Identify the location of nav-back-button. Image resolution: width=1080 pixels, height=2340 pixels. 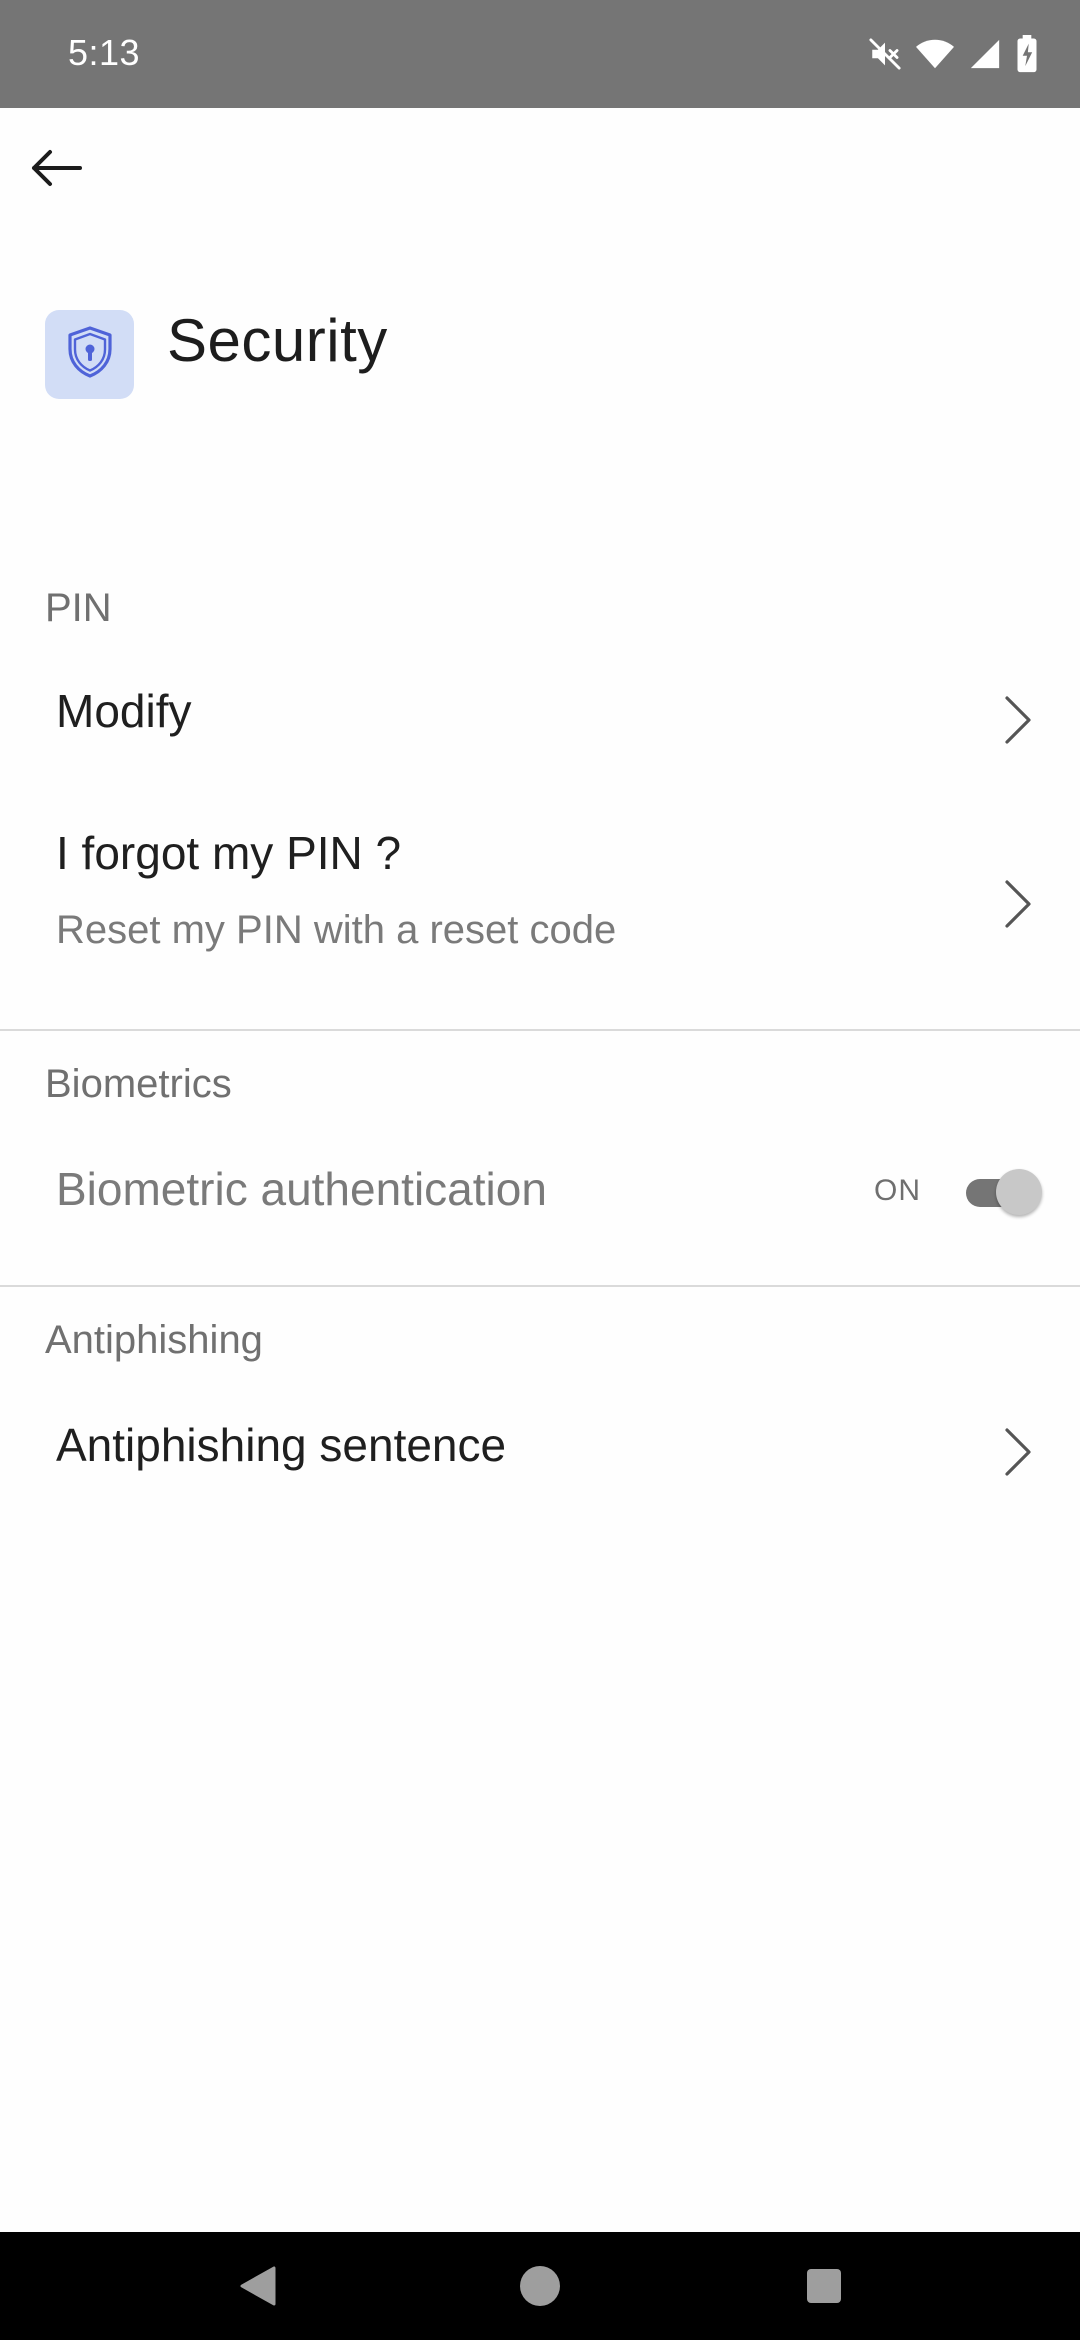
(258, 2288).